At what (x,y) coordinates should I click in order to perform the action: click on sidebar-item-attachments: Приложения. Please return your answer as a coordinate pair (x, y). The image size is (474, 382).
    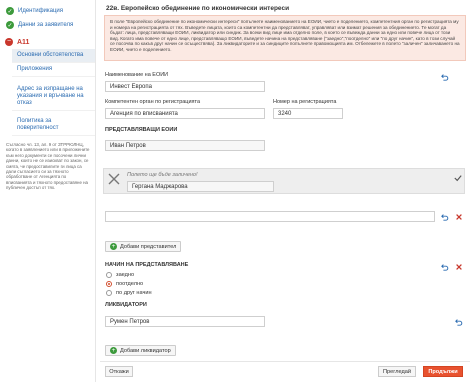
    Looking at the image, I should click on (53, 70).